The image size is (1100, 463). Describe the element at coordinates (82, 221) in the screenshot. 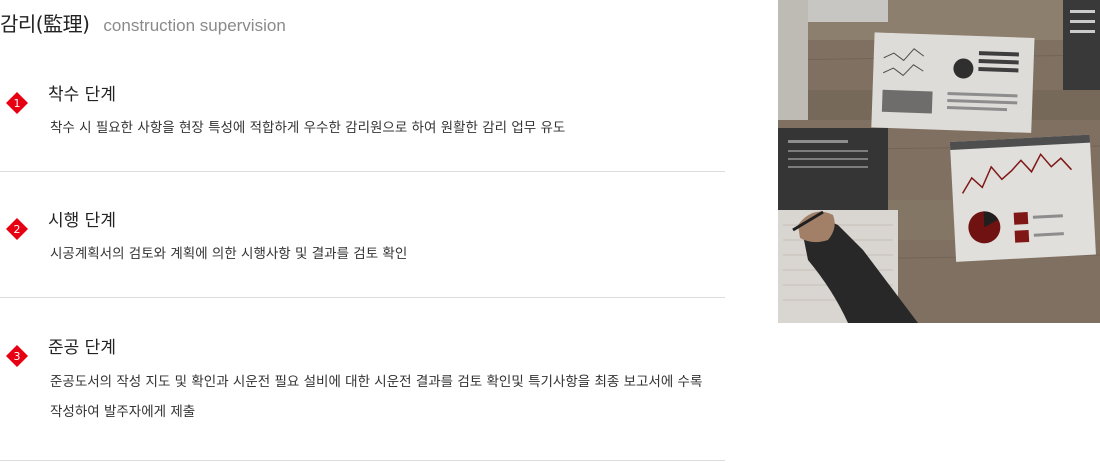

I see `step-title: 시행 단계` at that location.